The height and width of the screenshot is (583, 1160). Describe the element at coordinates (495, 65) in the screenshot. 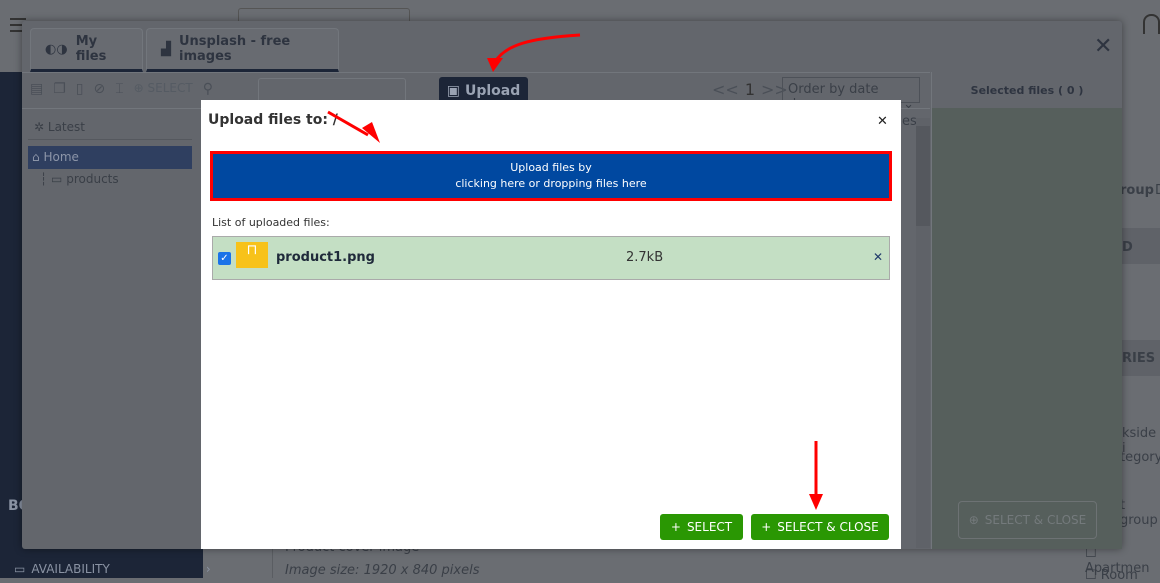

I see `arrow-to-upload-head` at that location.